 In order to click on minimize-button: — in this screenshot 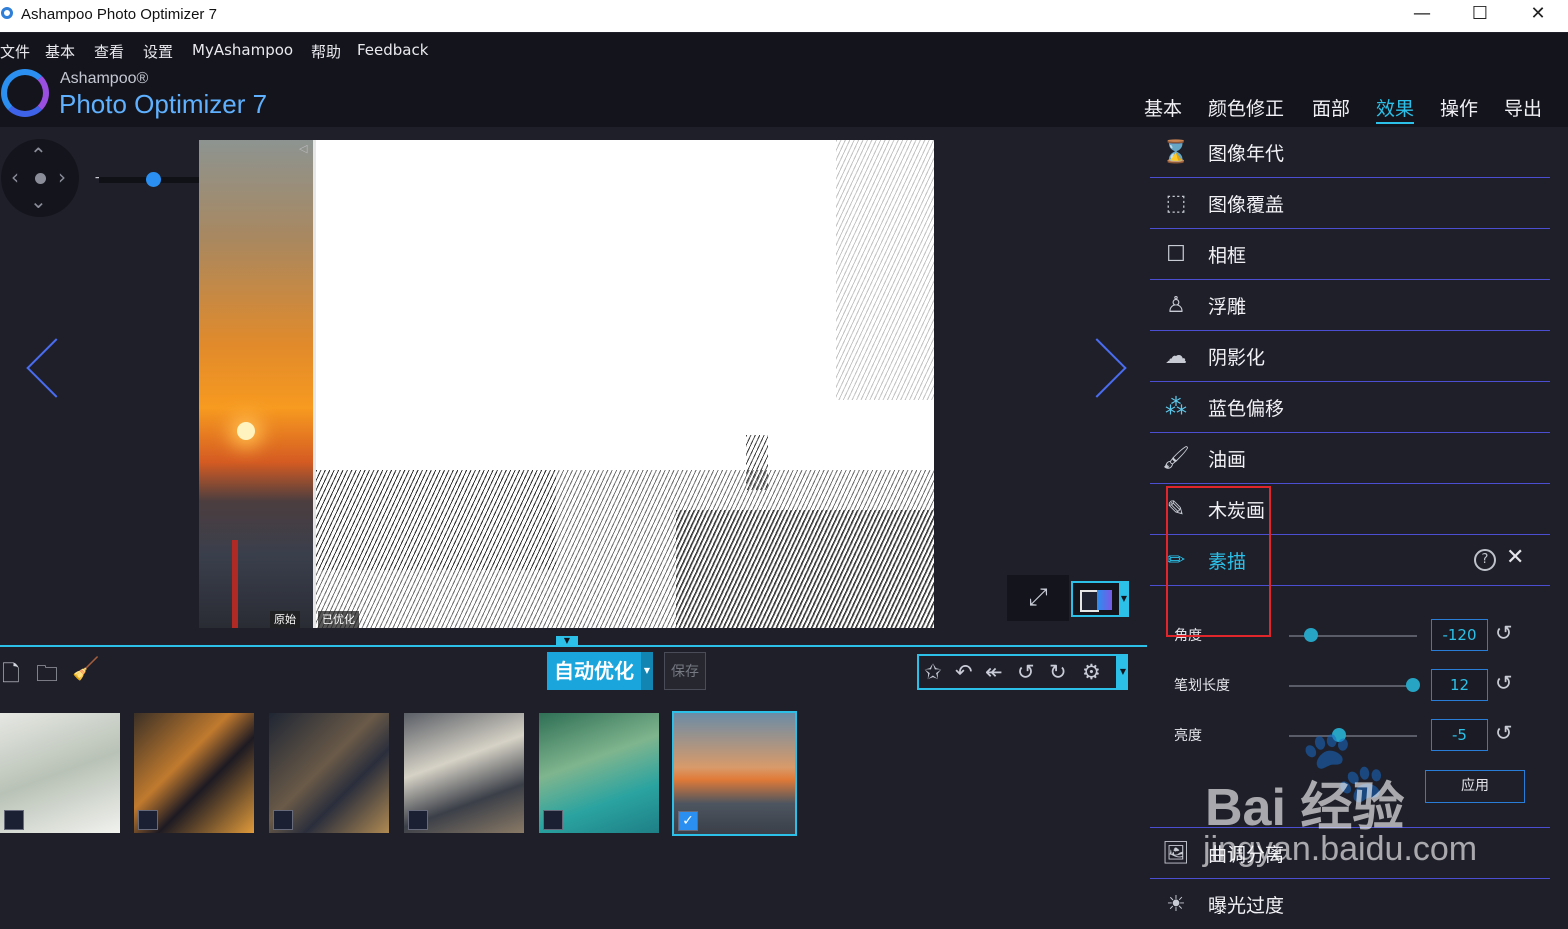, I will do `click(1422, 15)`.